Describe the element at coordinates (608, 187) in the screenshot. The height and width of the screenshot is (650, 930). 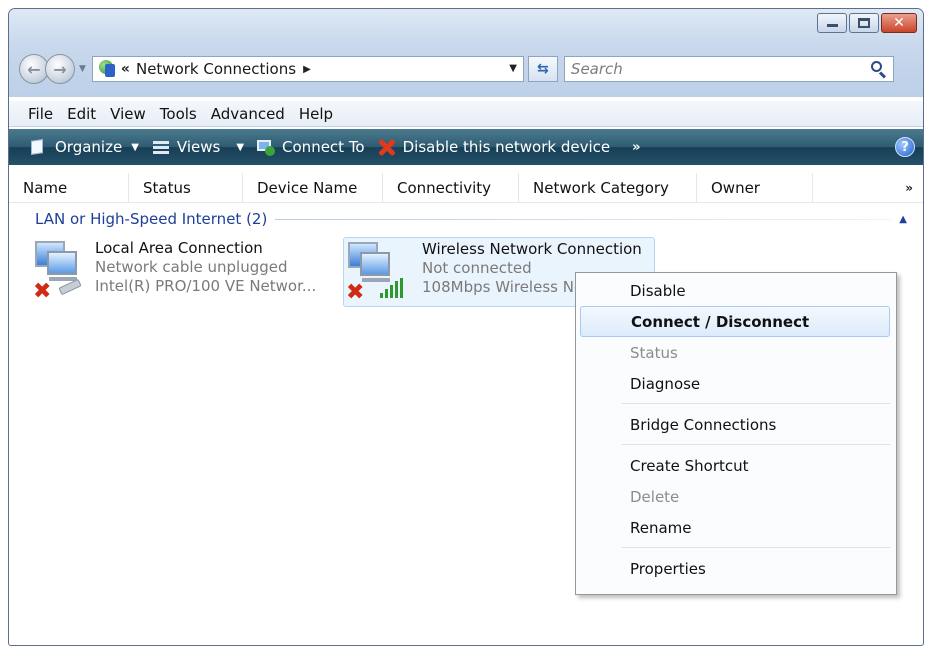
I see `column-network-category: Network Category` at that location.